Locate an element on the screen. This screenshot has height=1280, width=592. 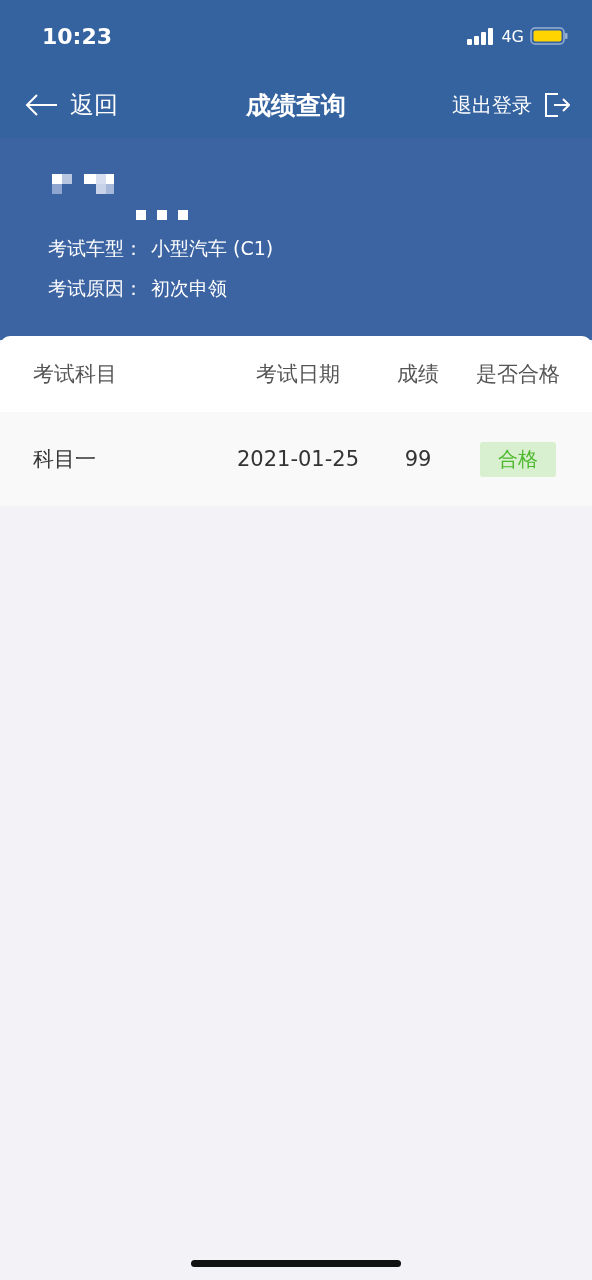
status-time: 10:23 is located at coordinates (77, 36).